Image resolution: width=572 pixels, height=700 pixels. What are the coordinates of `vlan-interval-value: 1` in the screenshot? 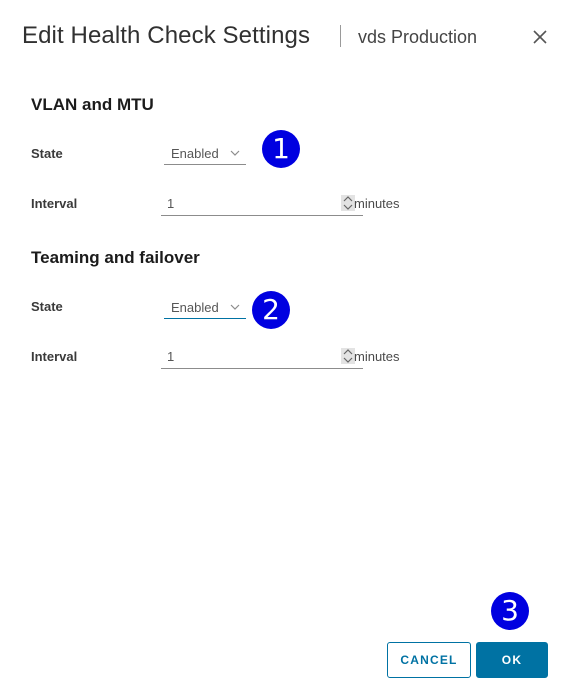 It's located at (171, 203).